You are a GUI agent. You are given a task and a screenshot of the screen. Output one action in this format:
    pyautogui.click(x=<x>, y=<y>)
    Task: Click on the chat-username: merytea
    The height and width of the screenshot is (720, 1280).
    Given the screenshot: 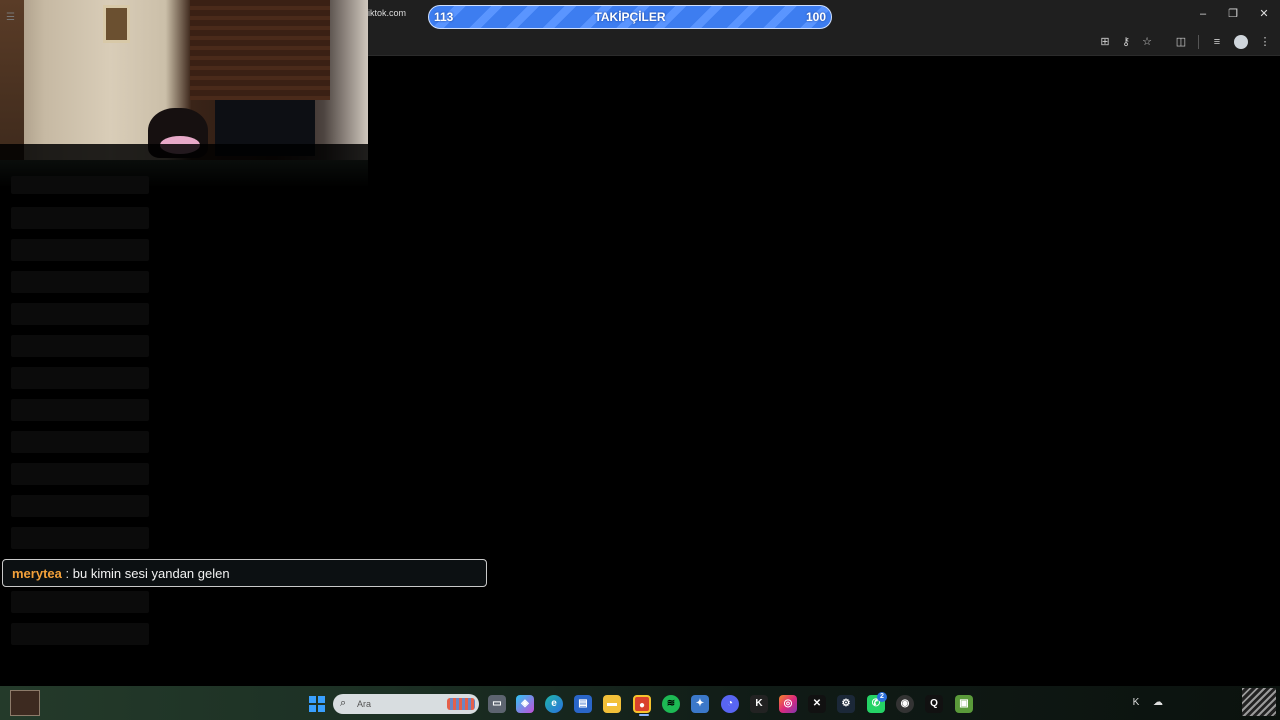 What is the action you would take?
    pyautogui.click(x=37, y=573)
    